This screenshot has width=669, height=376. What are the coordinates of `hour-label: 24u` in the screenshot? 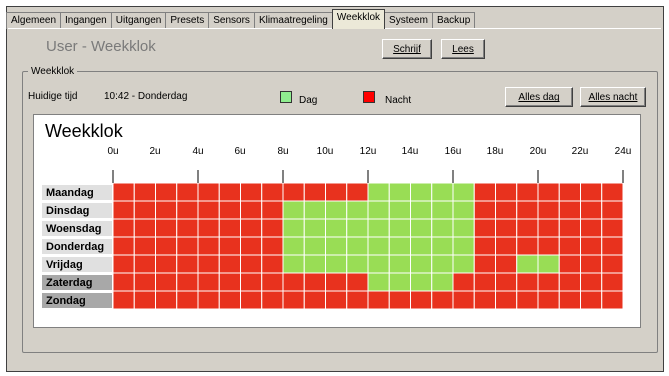 It's located at (623, 151).